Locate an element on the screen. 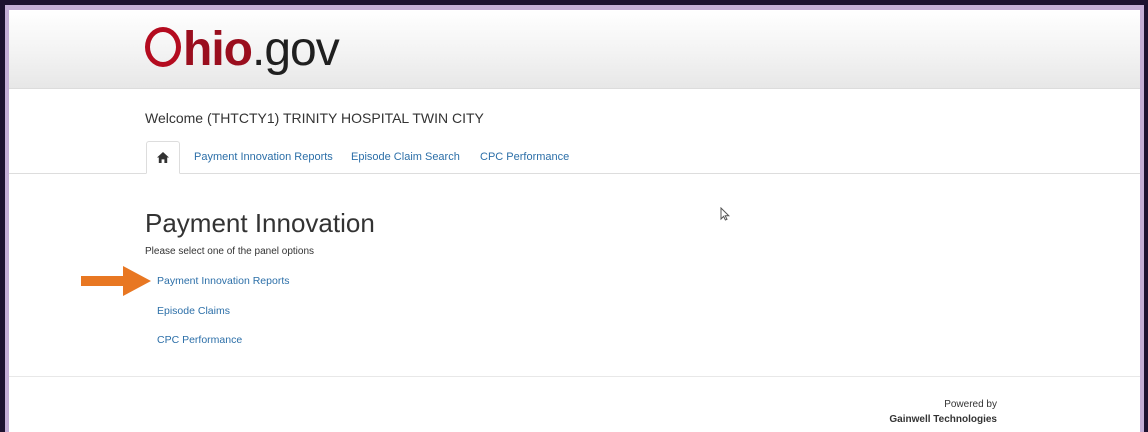 The height and width of the screenshot is (432, 1148). ohio-gov-logo: hio.gov is located at coordinates (242, 50).